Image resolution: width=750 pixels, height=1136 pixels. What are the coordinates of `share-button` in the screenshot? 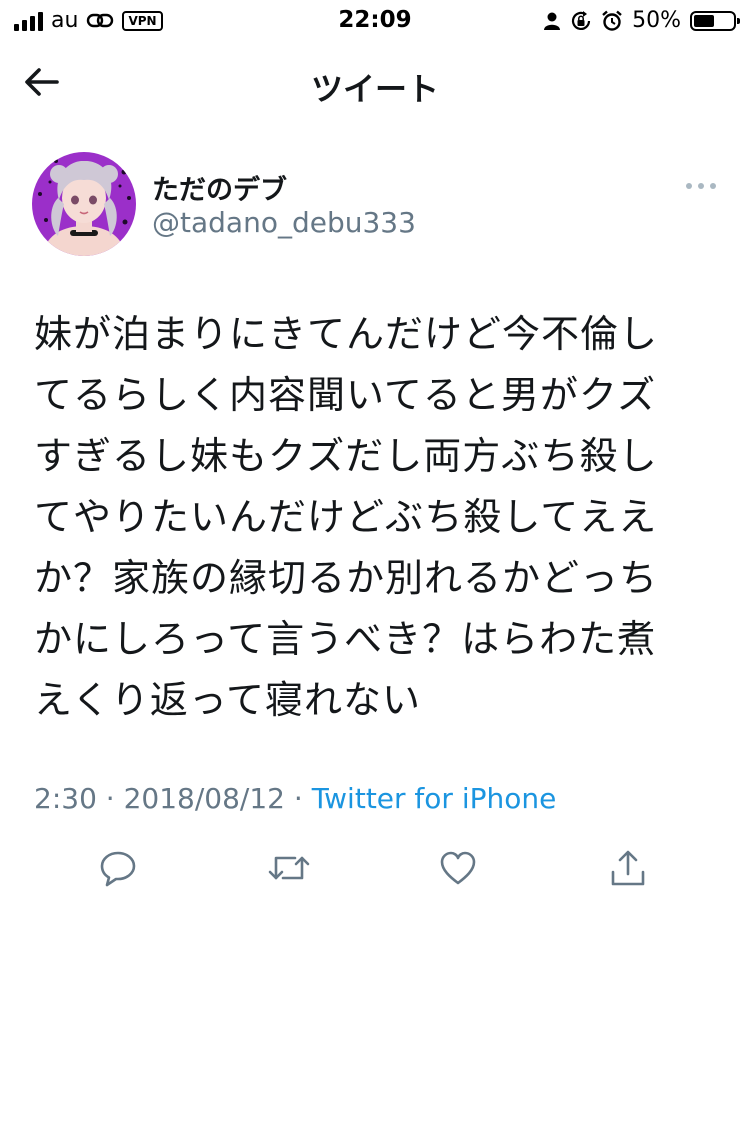 It's located at (628, 868).